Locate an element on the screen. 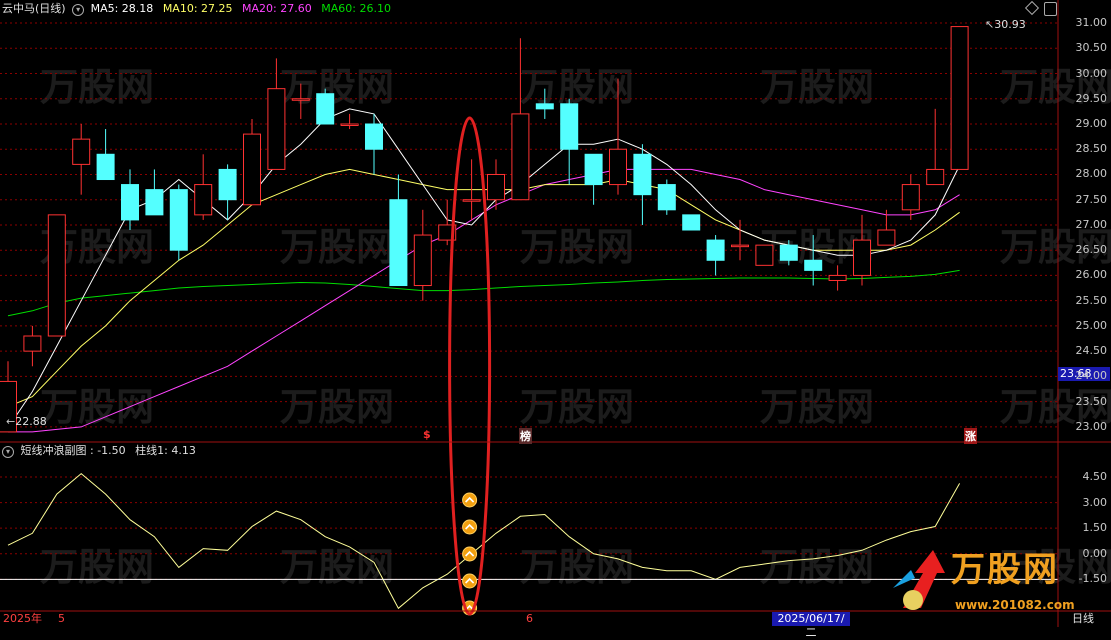 Image resolution: width=1111 pixels, height=640 pixels. ma20-label: MA20: 27.60 is located at coordinates (277, 8).